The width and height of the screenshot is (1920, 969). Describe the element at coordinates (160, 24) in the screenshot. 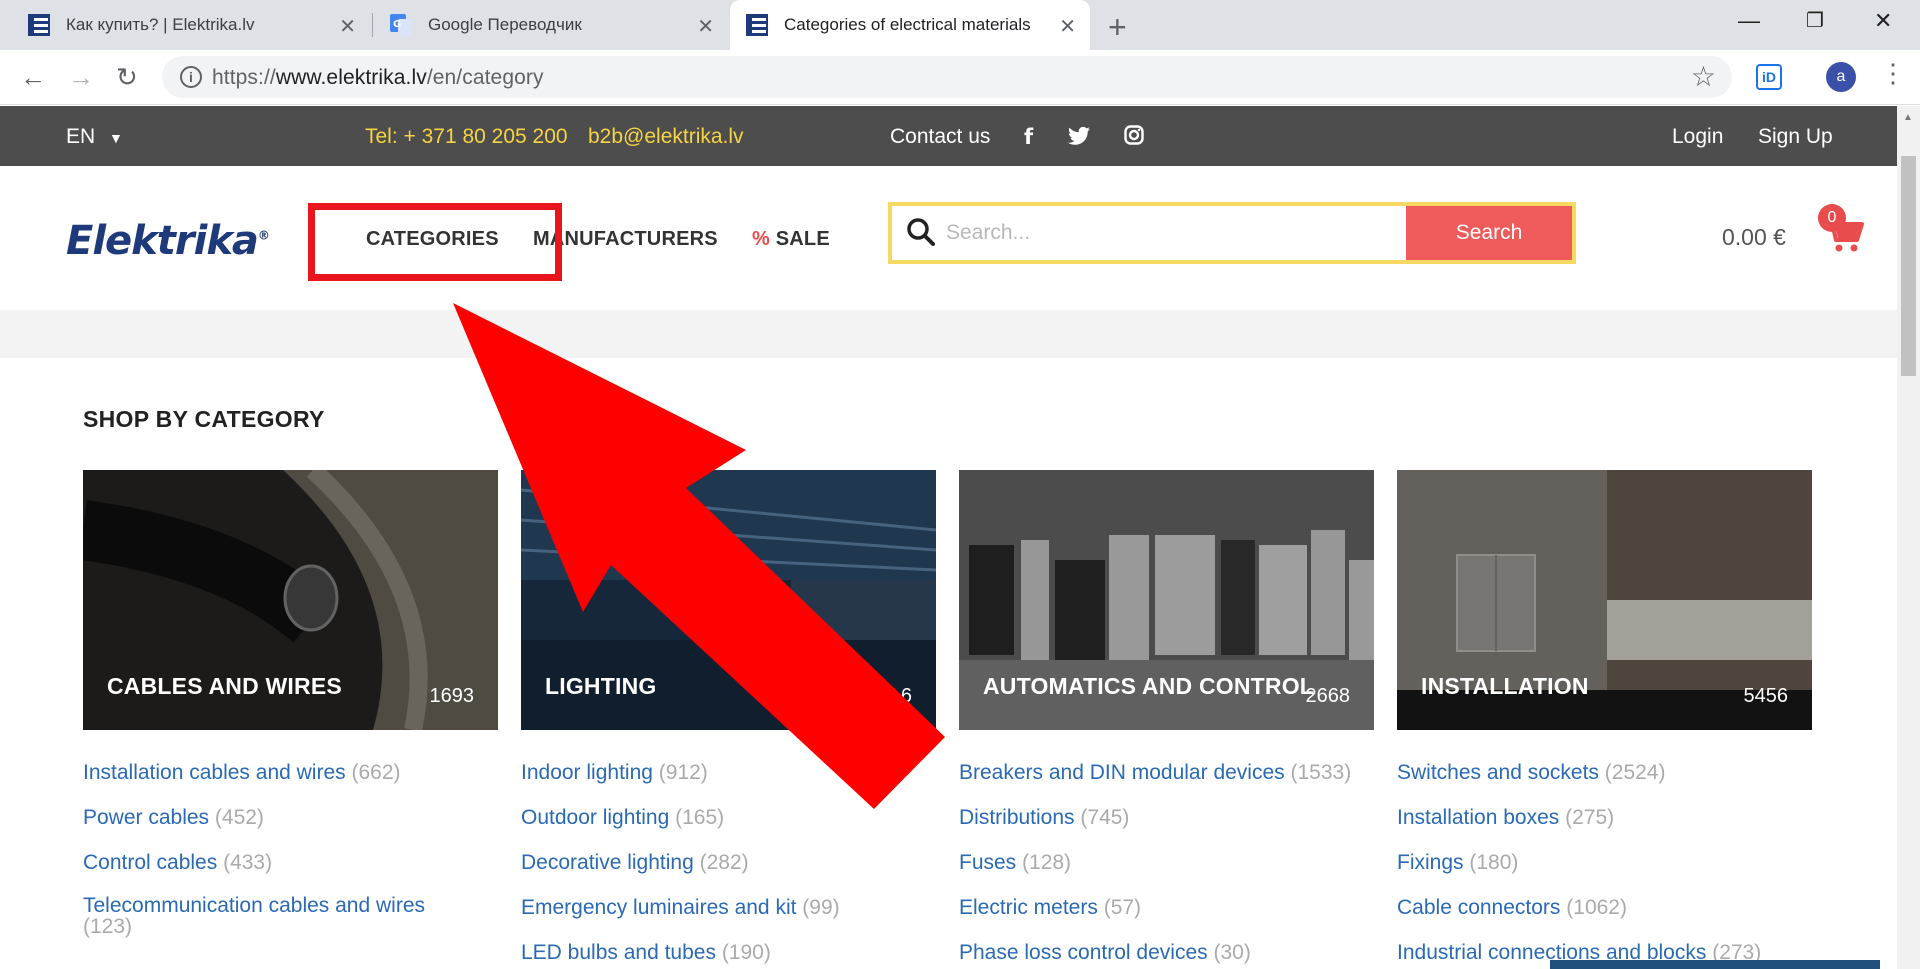

I see `tab-title: Как купить? | Elektrika.lv` at that location.